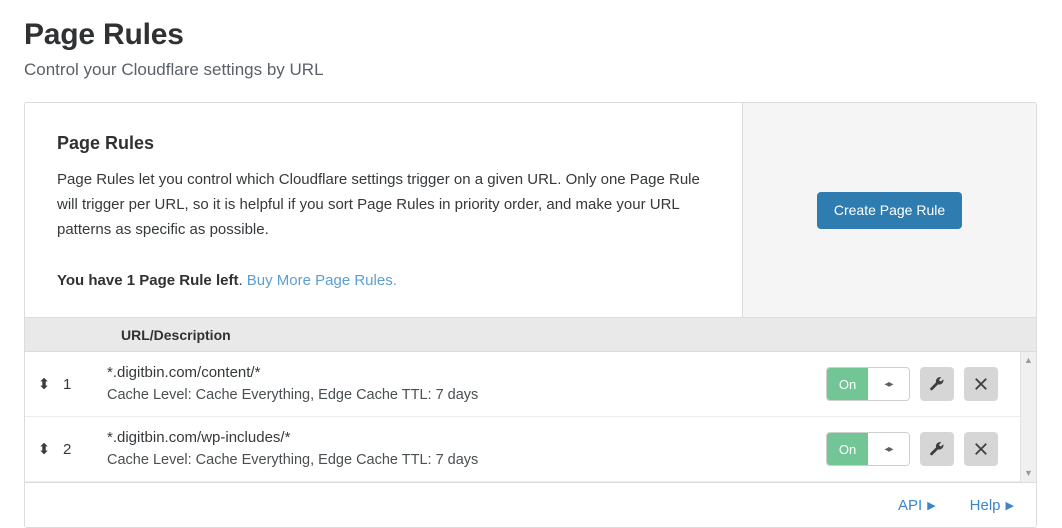 This screenshot has height=528, width=1062. What do you see at coordinates (1028, 360) in the screenshot?
I see `scroll-up-arrow-icon: ▲` at bounding box center [1028, 360].